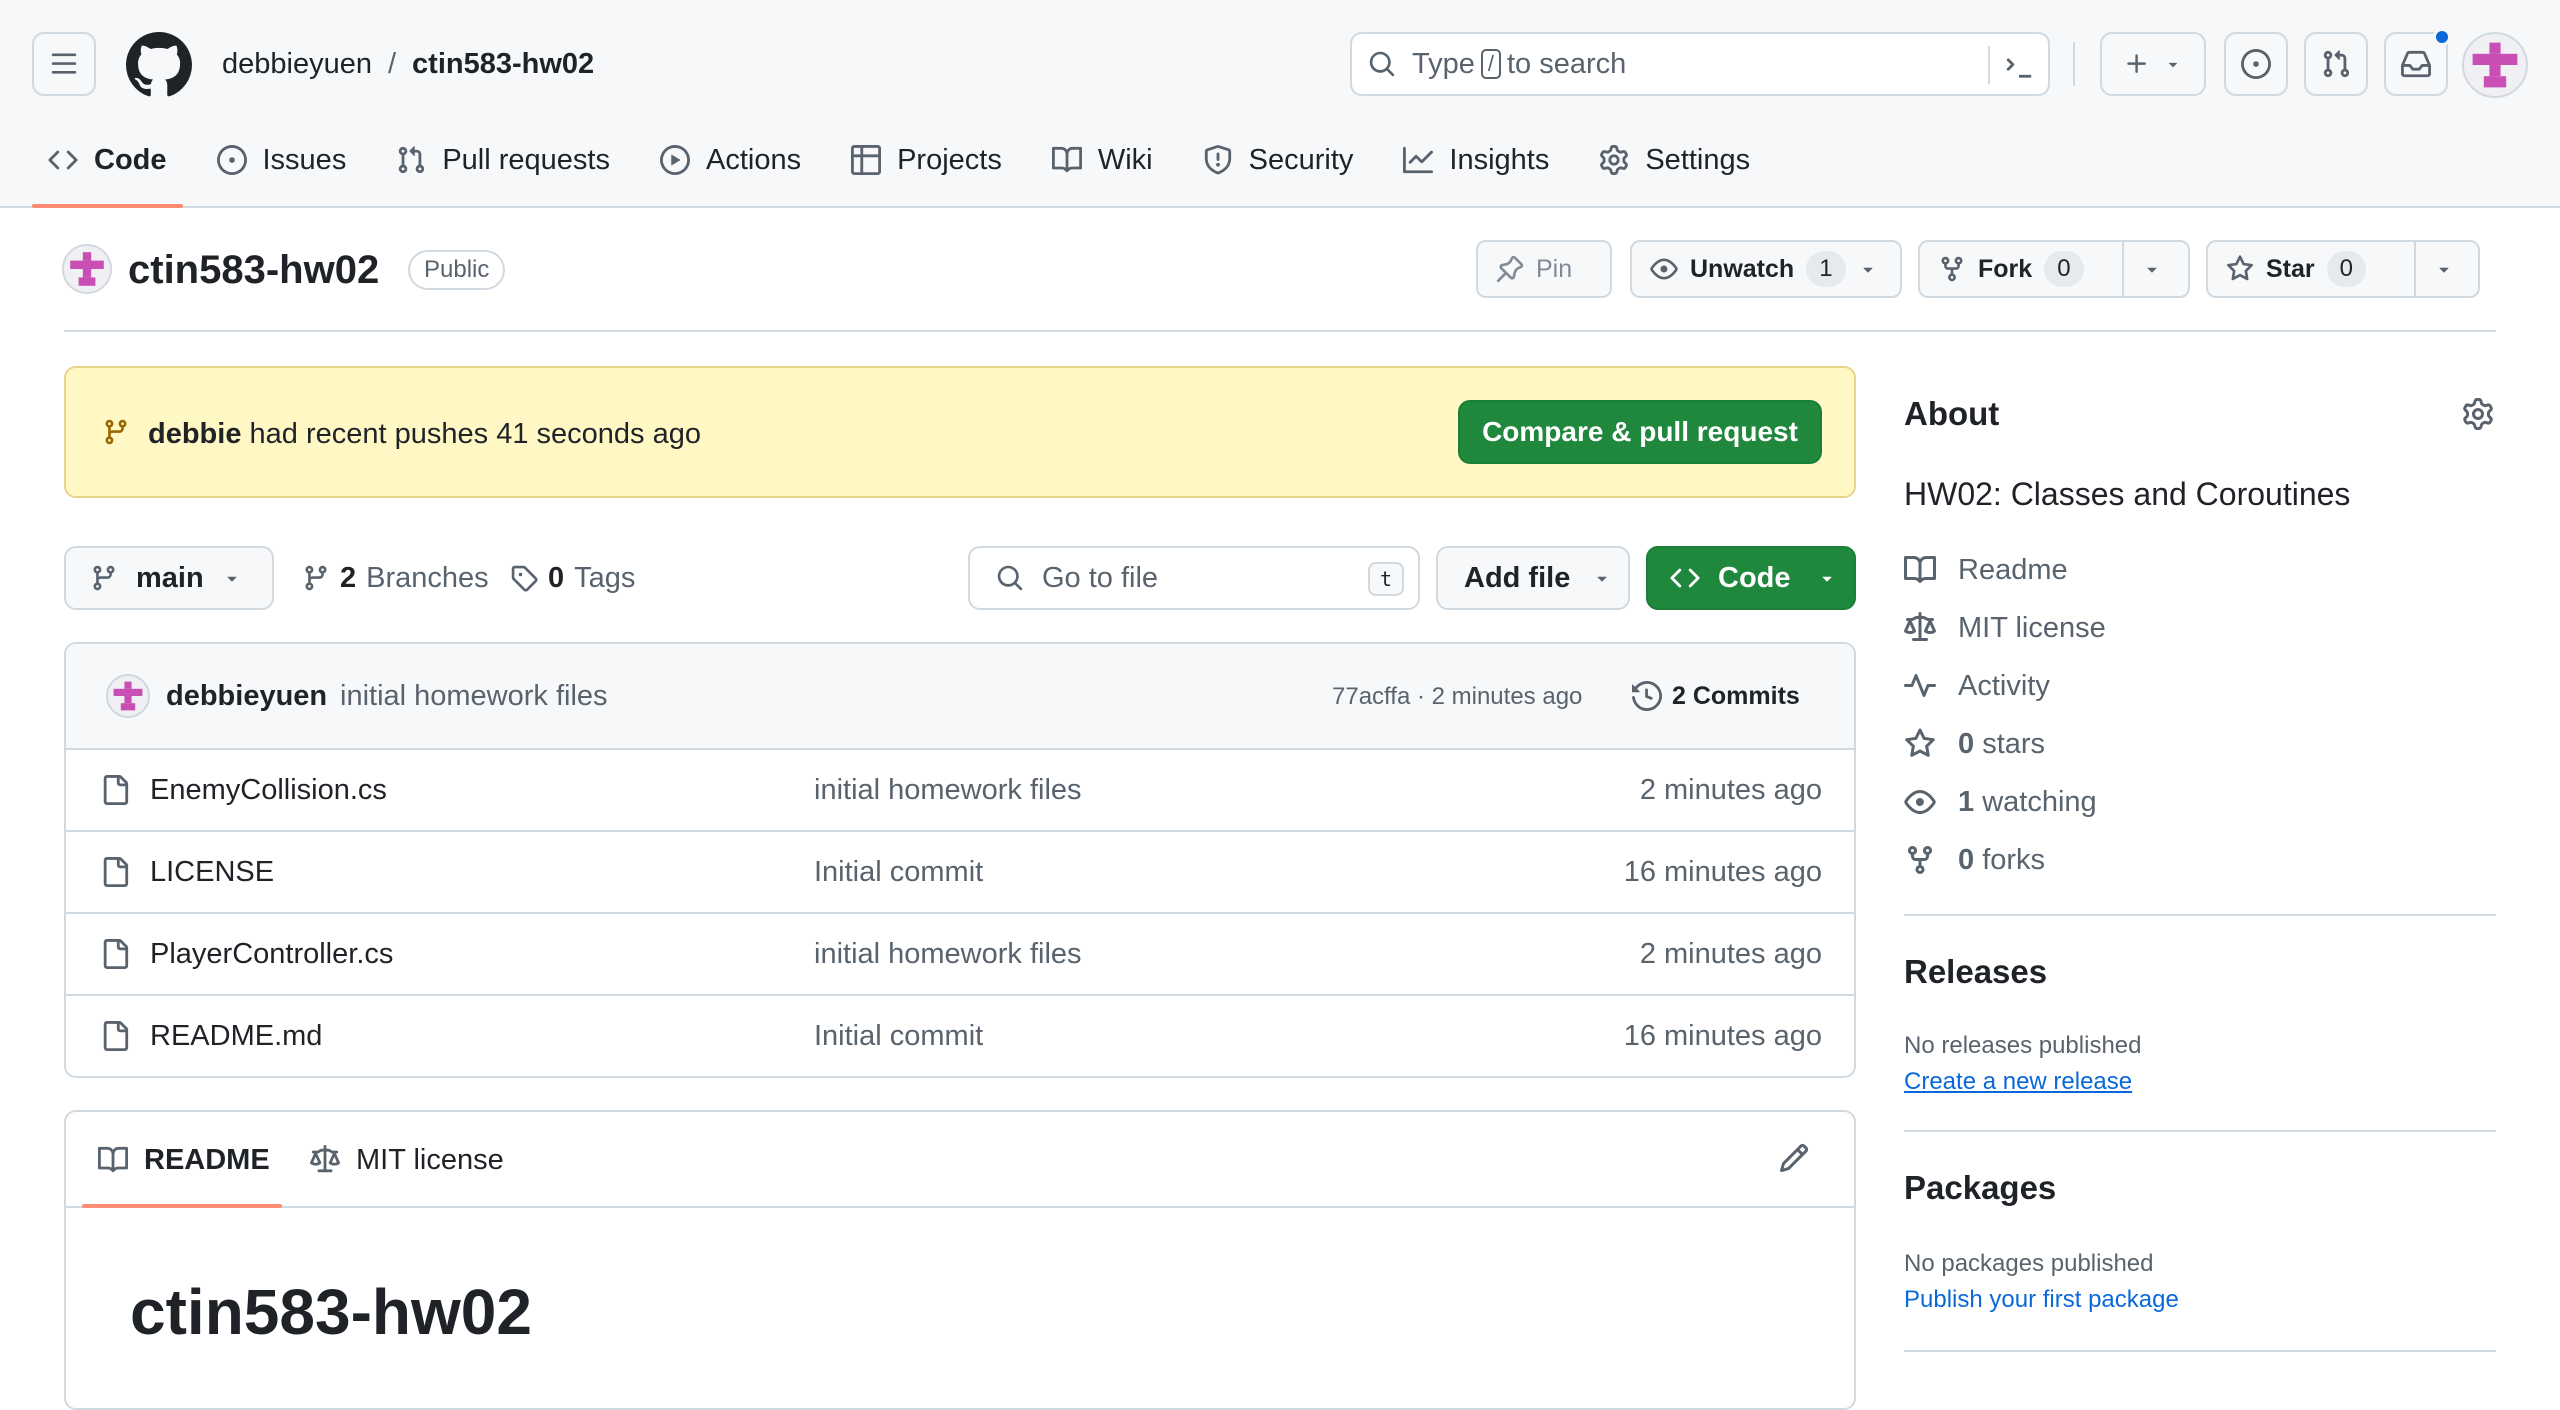 The image size is (2560, 1410). I want to click on tab-security: Security, so click(1278, 160).